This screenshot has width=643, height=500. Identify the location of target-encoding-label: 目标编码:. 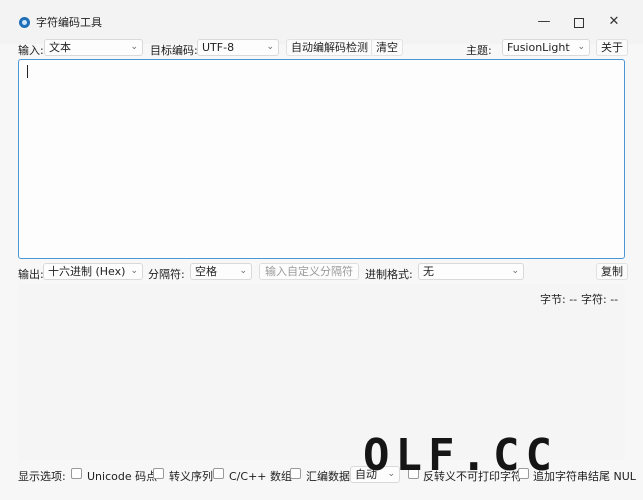
(174, 50).